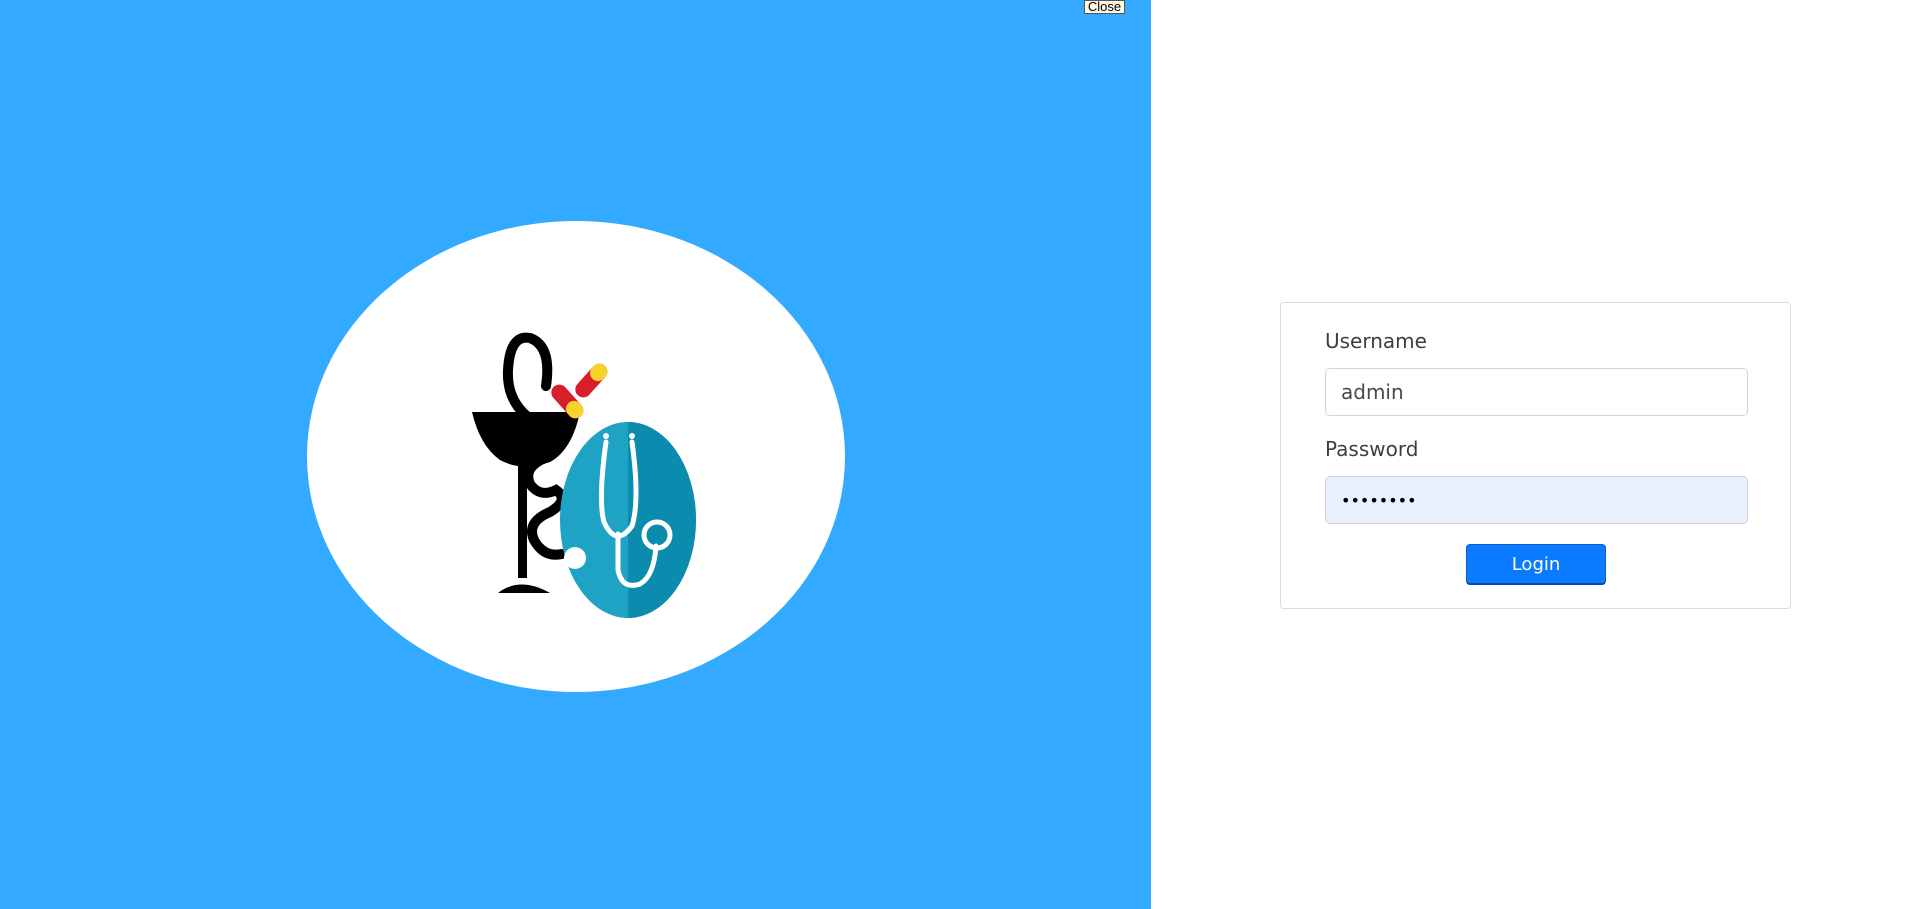  What do you see at coordinates (1536, 392) in the screenshot?
I see `username-input` at bounding box center [1536, 392].